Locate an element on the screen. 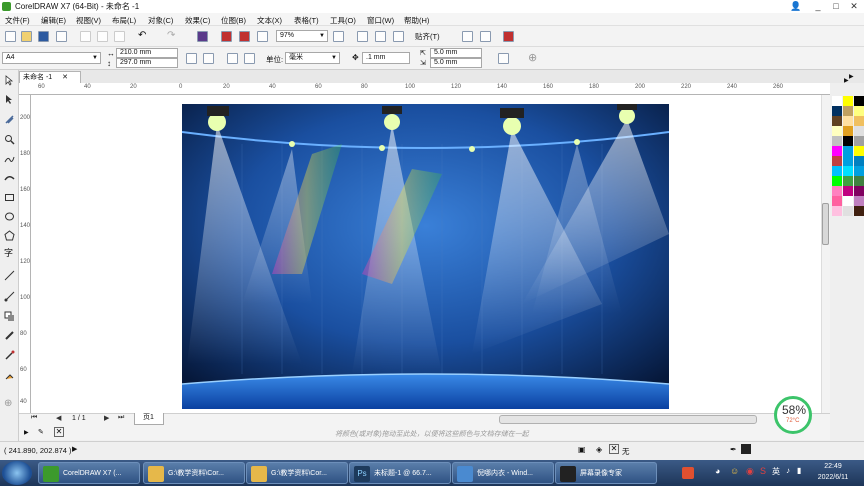 This screenshot has height=486, width=864. options-icon is located at coordinates (467, 36).